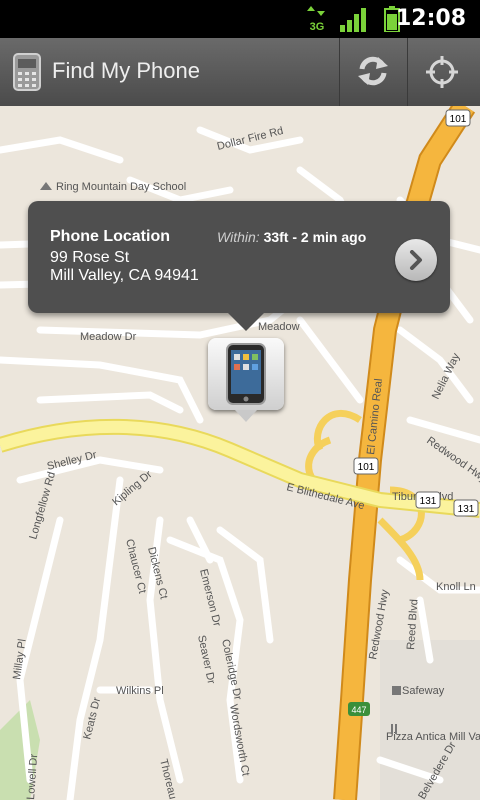 The width and height of the screenshot is (480, 800). I want to click on label-wilkins-pl: Wilkins Pl, so click(140, 691).